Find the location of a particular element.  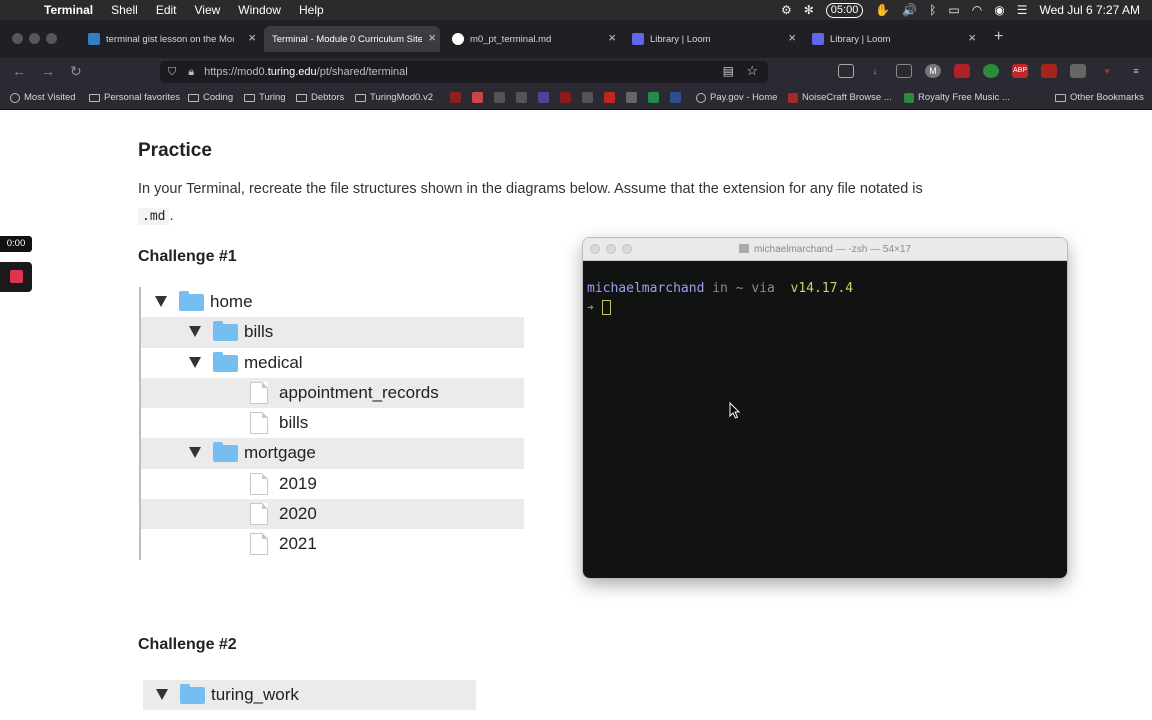

bookmark-other: Other Bookmarks is located at coordinates (1099, 97).